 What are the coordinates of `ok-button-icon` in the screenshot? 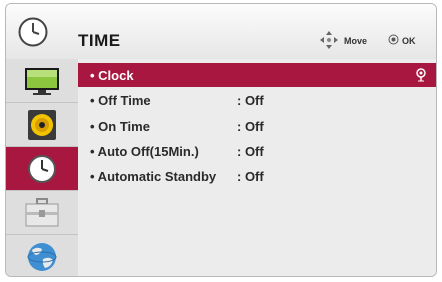 It's located at (393, 39).